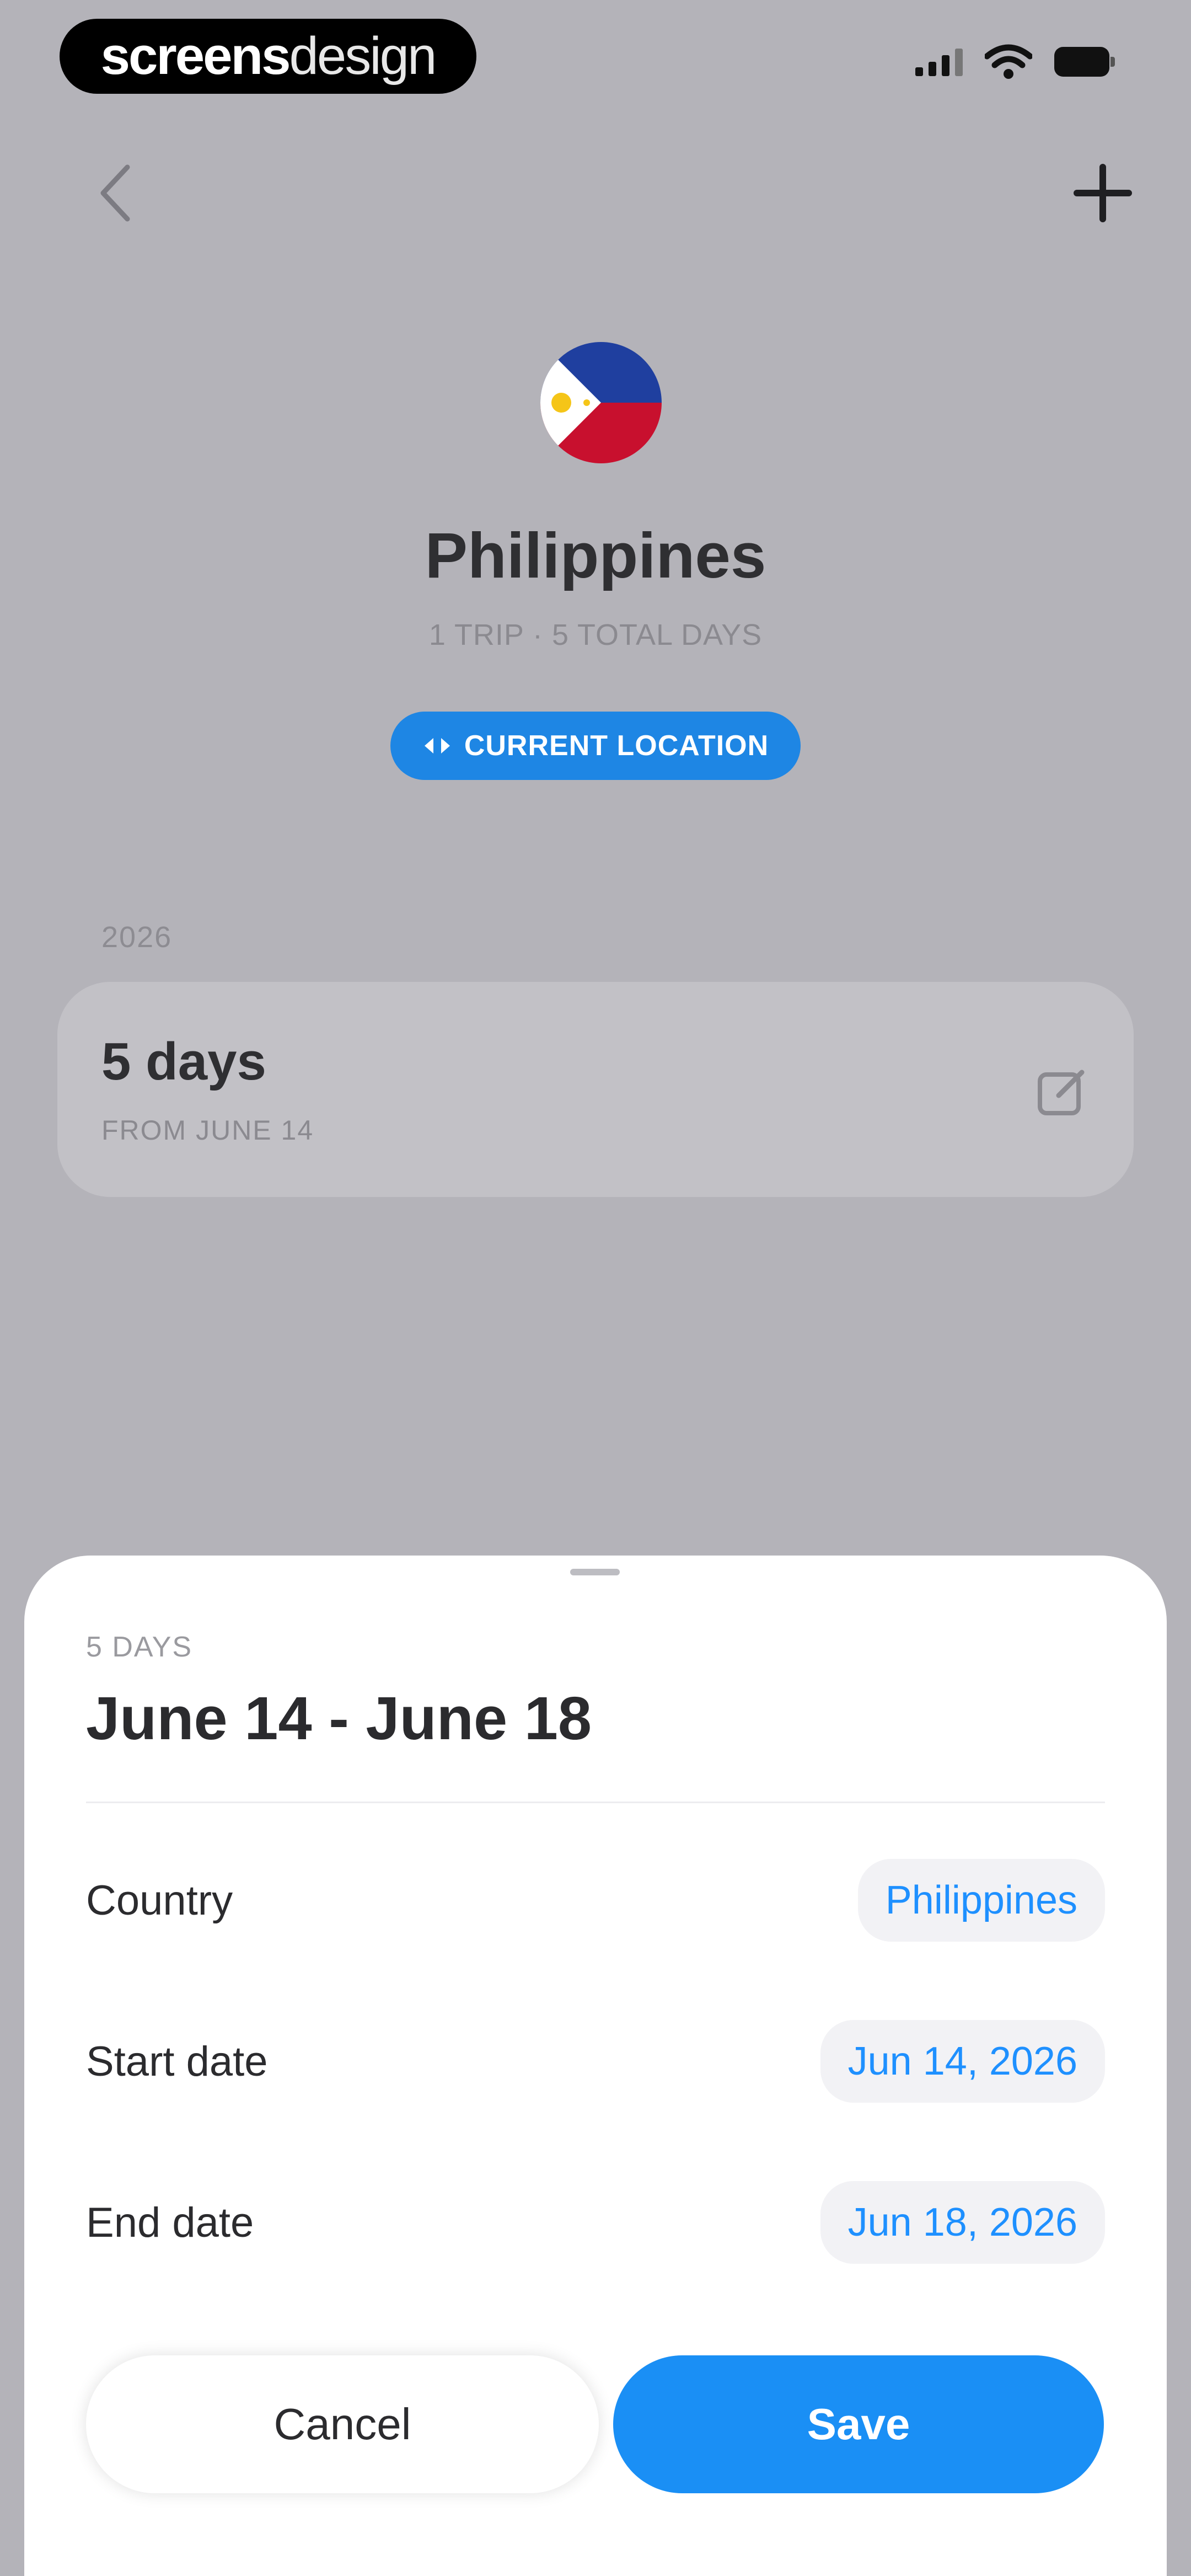  What do you see at coordinates (858, 2424) in the screenshot?
I see `save-button: Save` at bounding box center [858, 2424].